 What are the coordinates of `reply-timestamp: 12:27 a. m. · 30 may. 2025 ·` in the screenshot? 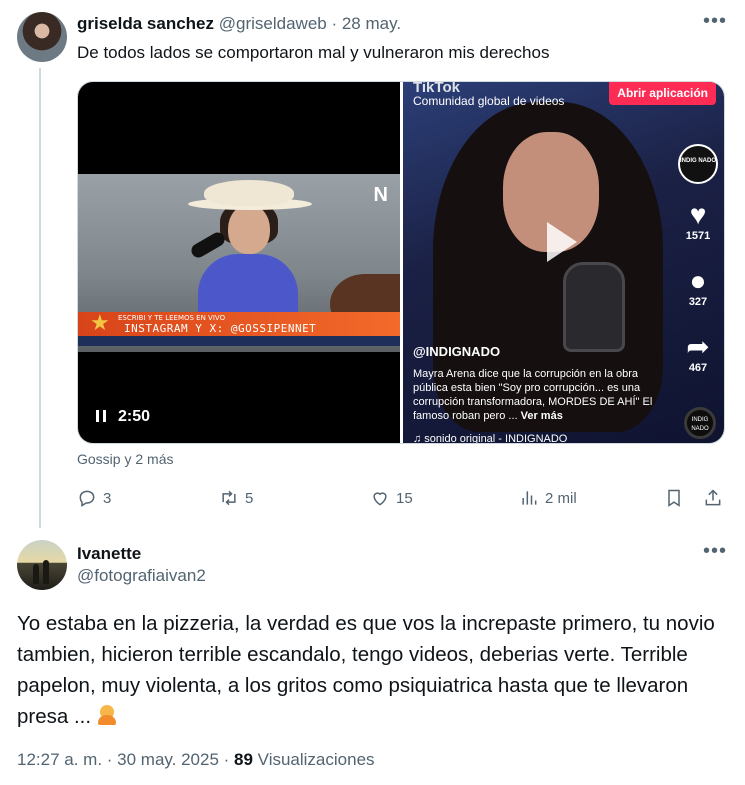 It's located at (125, 759).